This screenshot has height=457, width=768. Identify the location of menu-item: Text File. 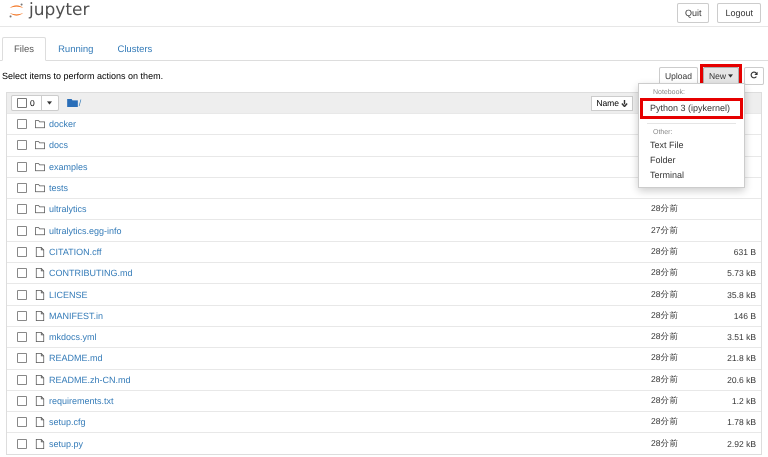
(691, 145).